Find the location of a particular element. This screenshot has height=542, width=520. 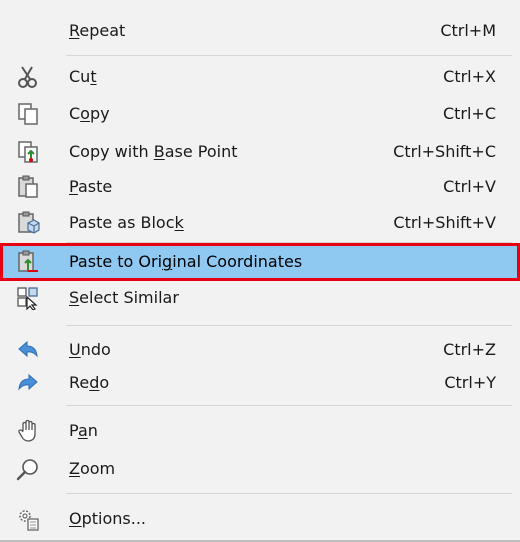

menu-item-copy: Copy Ctrl+C is located at coordinates (260, 114).